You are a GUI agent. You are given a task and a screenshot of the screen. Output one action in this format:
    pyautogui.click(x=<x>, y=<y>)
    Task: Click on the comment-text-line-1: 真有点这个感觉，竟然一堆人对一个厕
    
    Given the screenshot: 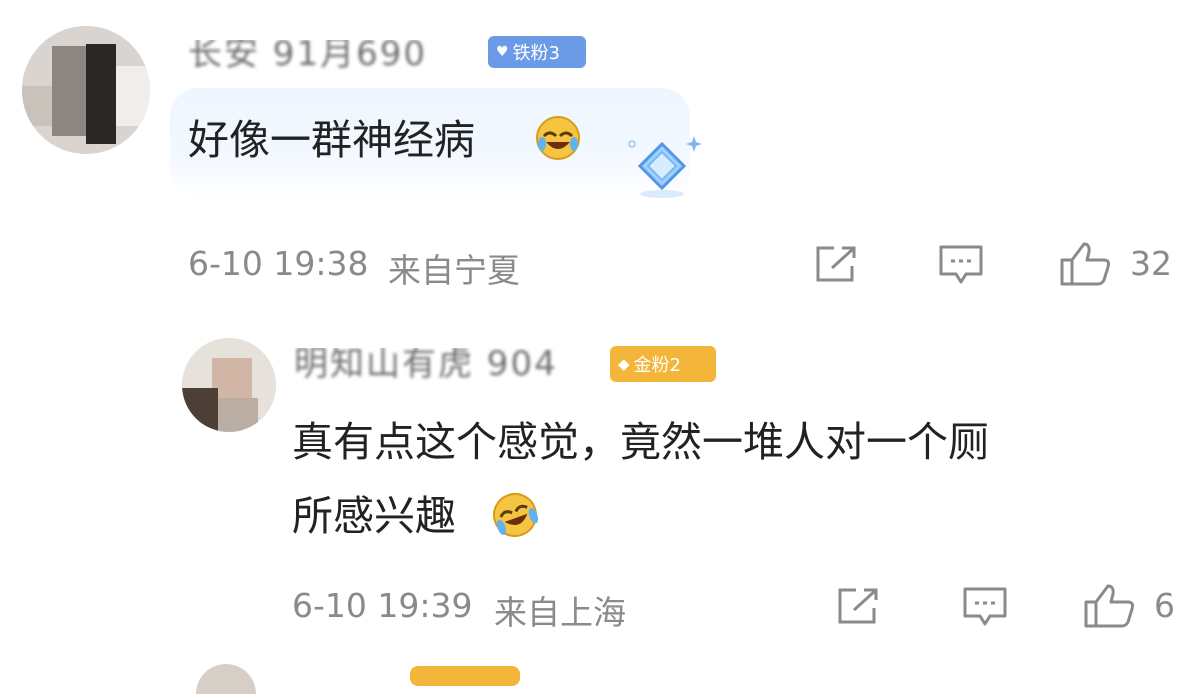 What is the action you would take?
    pyautogui.click(x=640, y=442)
    